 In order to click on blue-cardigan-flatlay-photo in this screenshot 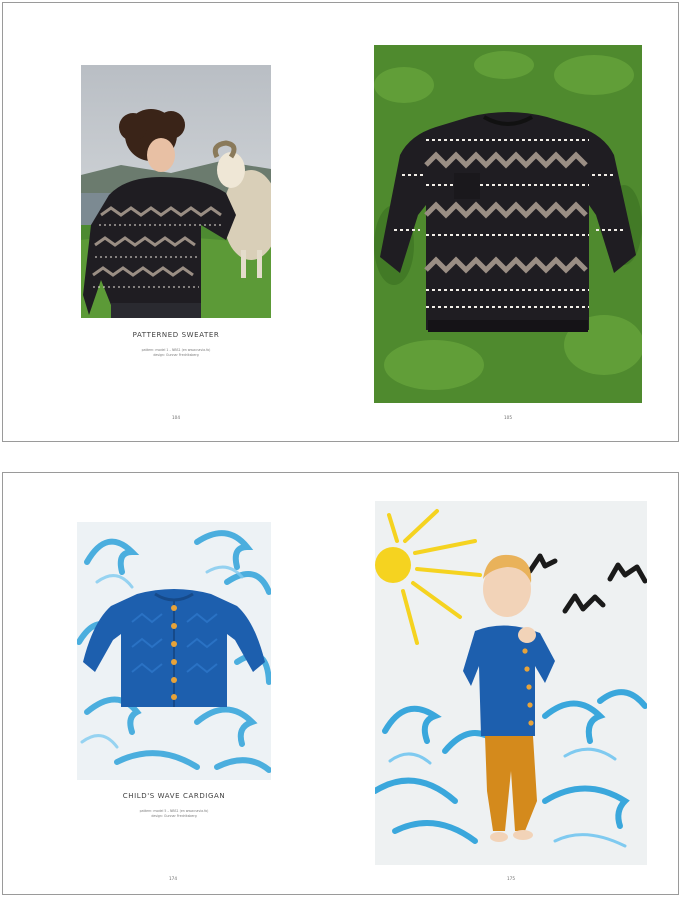, I will do `click(174, 651)`.